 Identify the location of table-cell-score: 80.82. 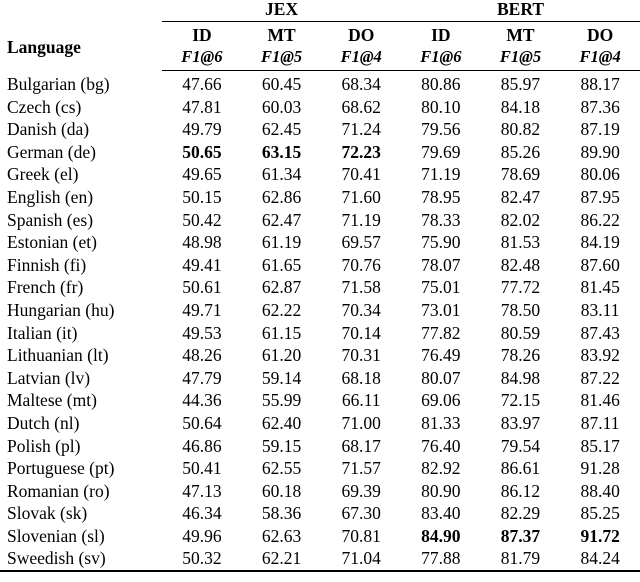
(520, 129).